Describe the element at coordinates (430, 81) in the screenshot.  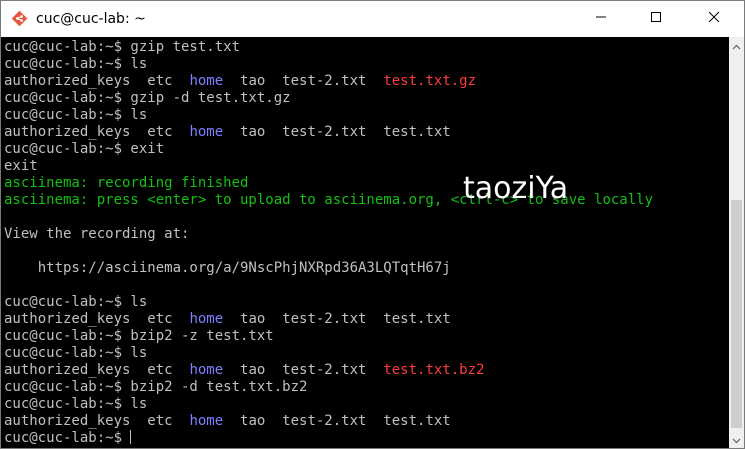
I see `terminal-text-segment: test.txt.gz` at that location.